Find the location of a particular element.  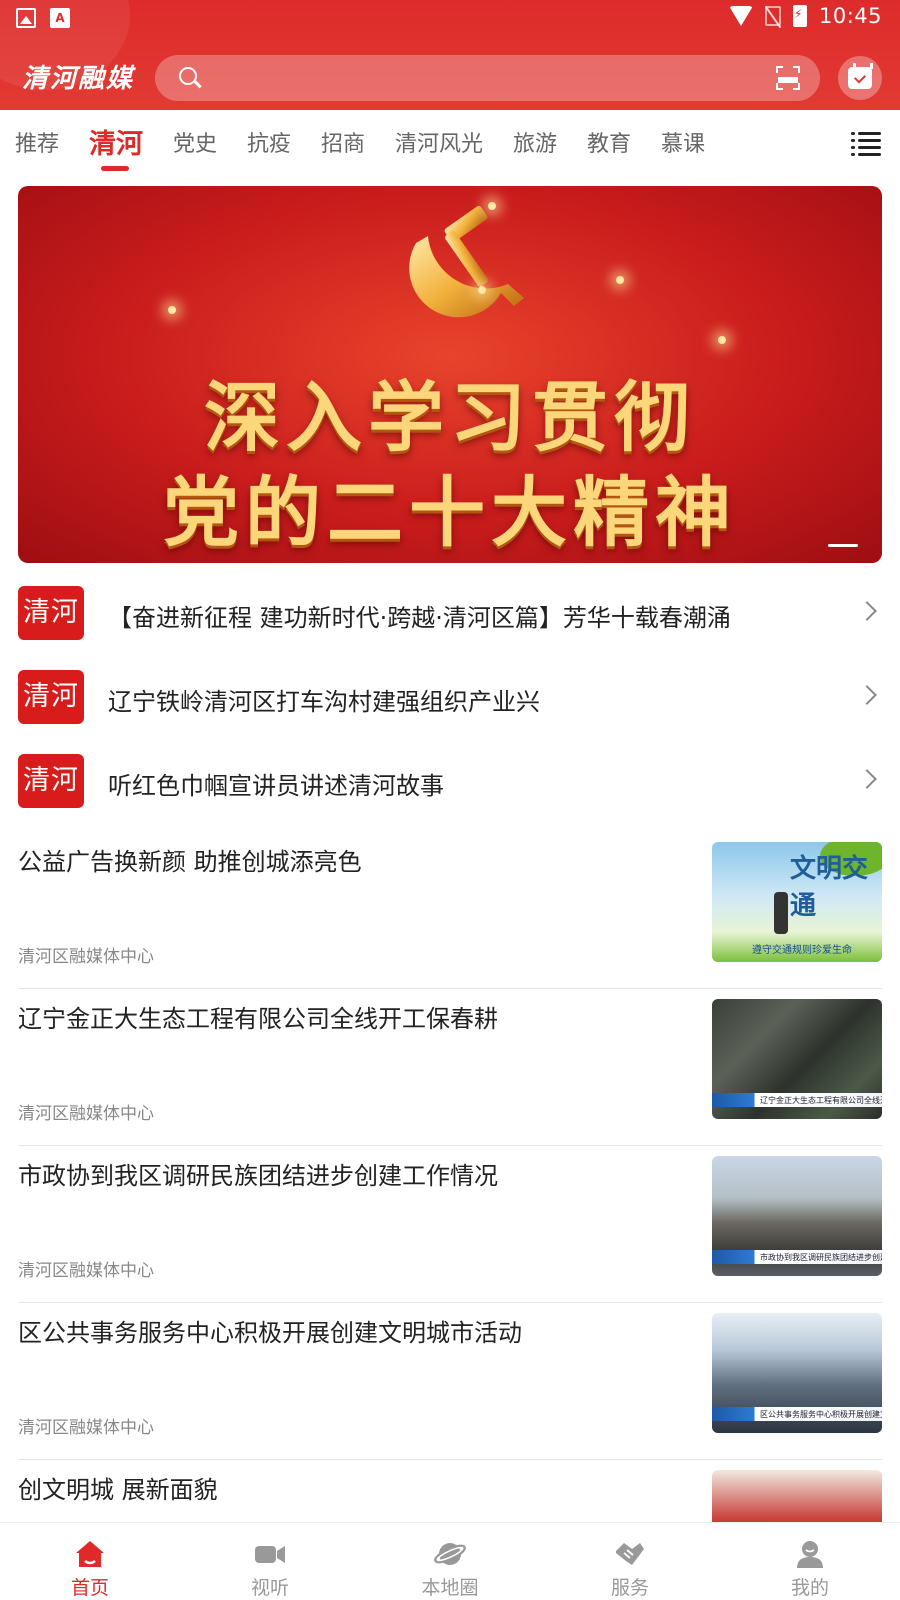

tab-anti-epidemic: 抗疫 is located at coordinates (269, 142).